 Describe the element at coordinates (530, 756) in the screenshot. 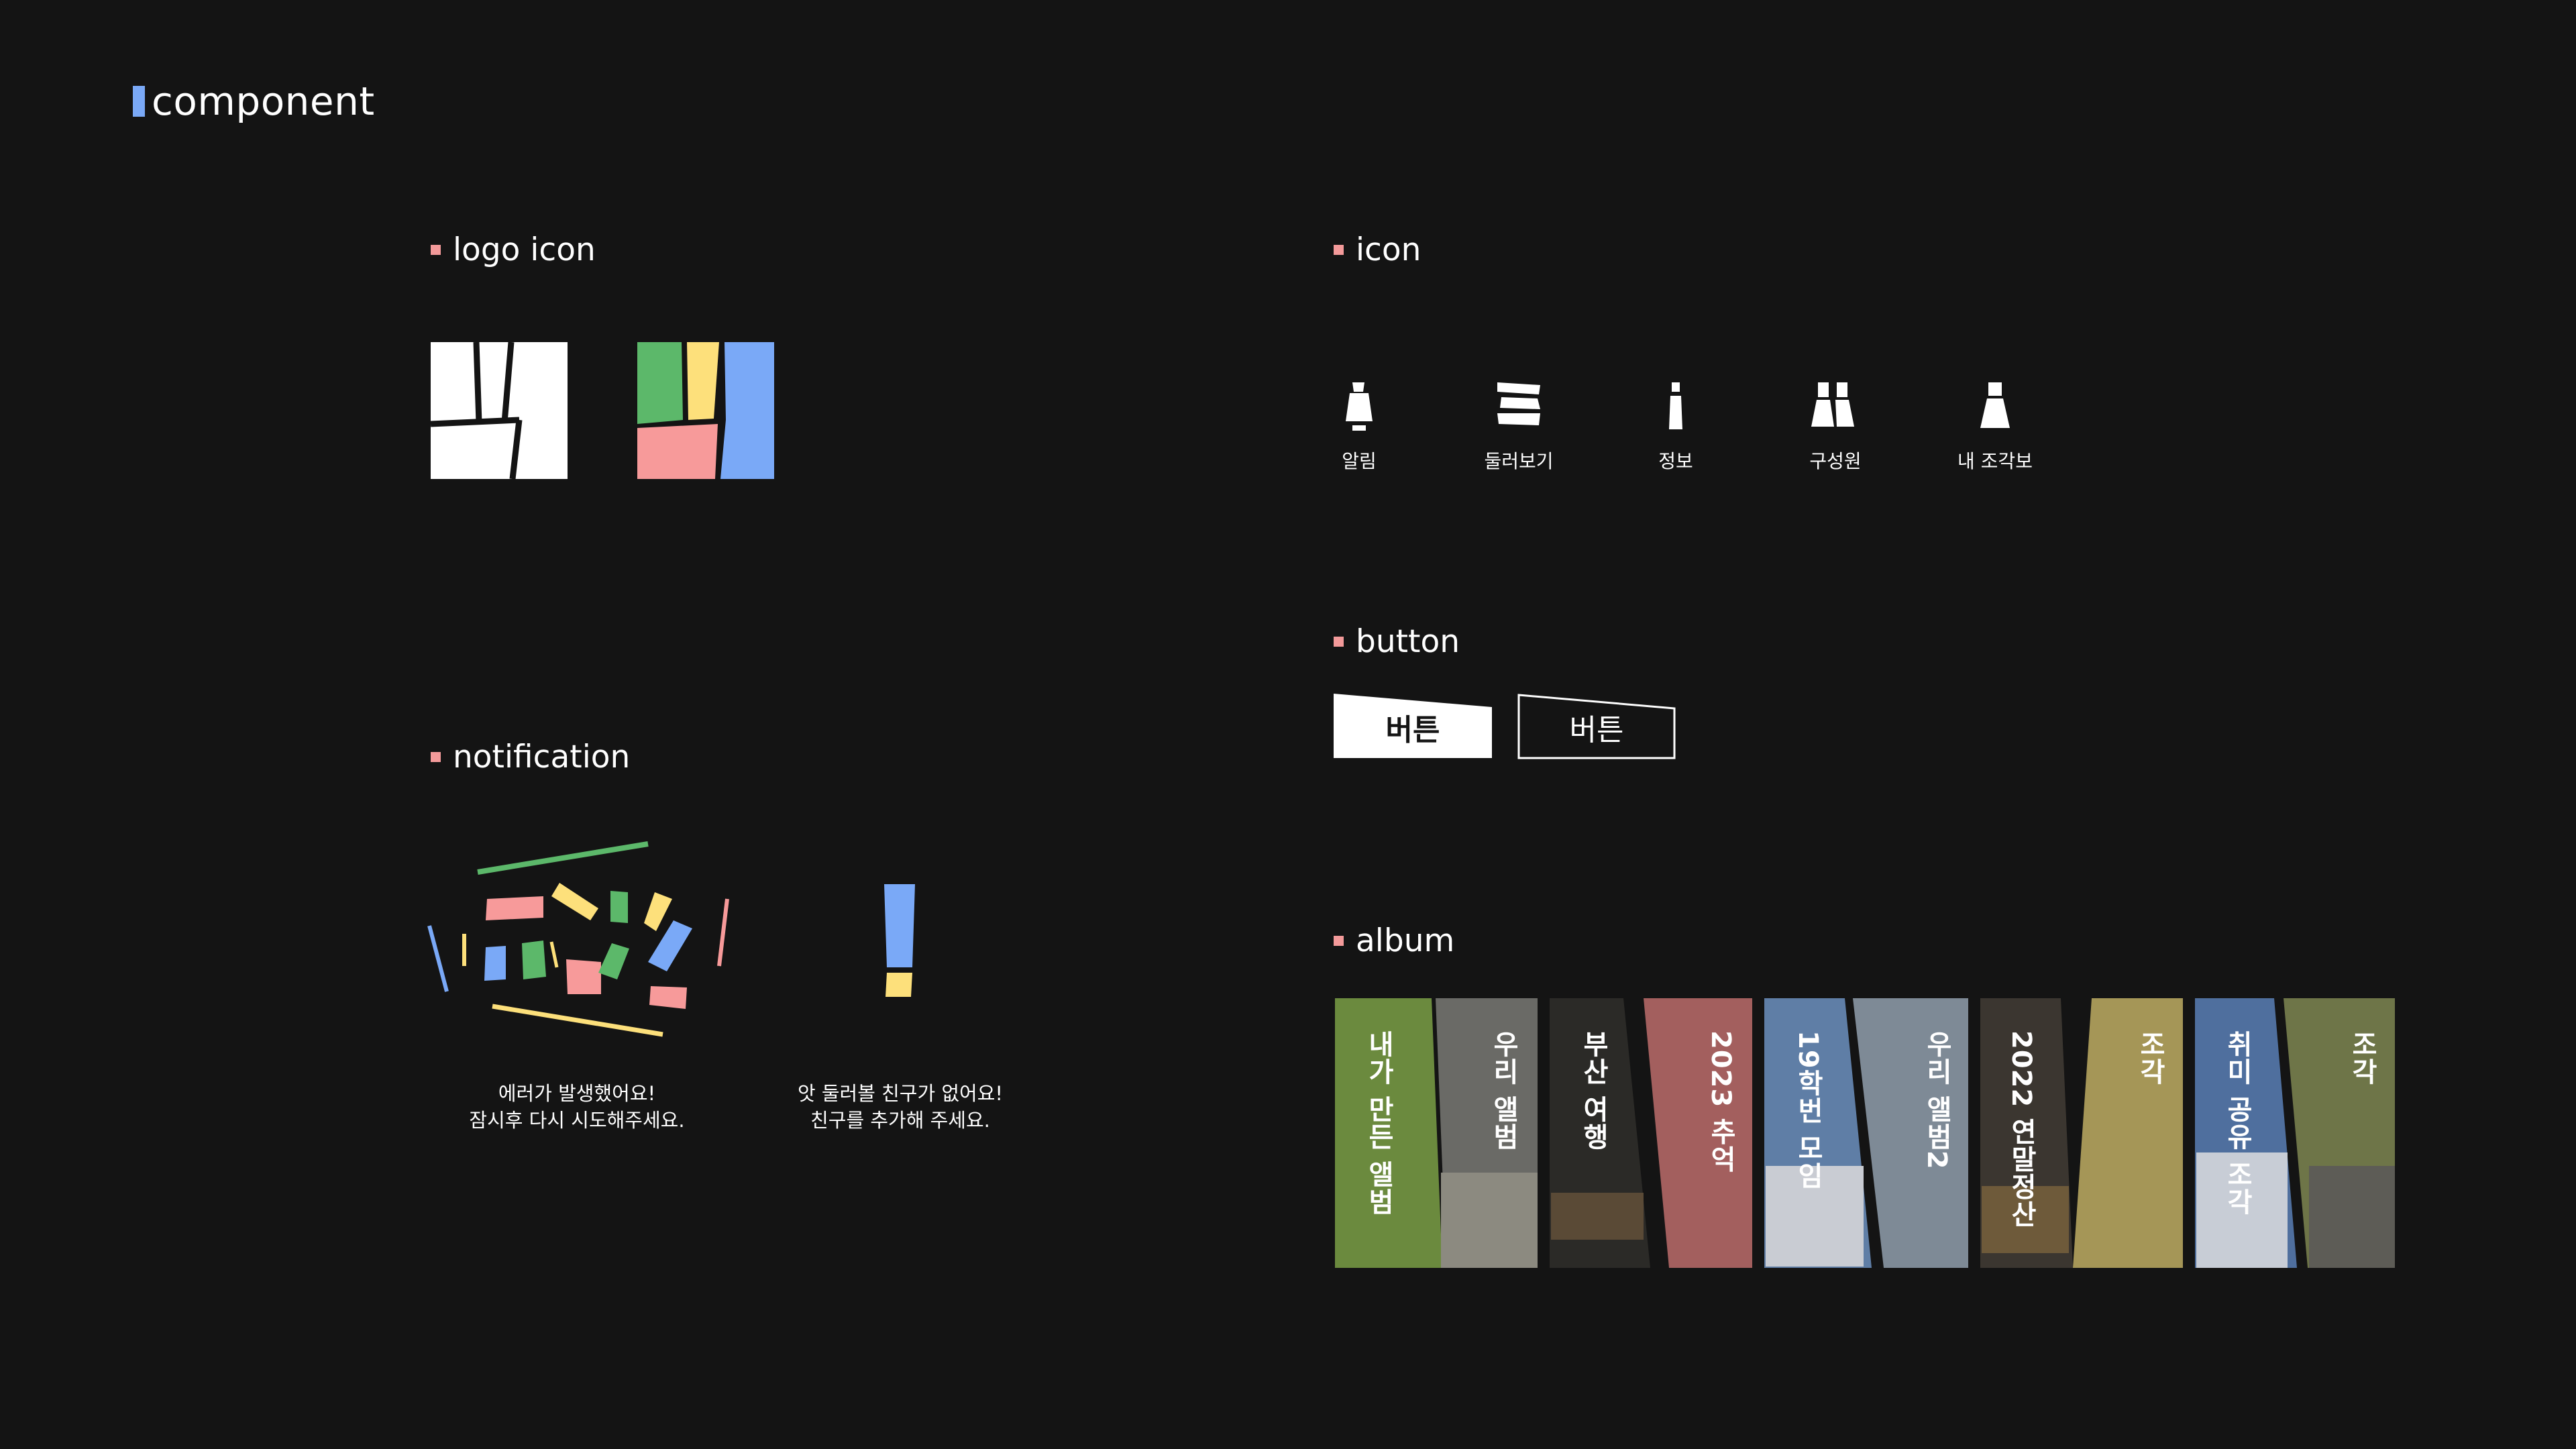

I see `section-title-notification: notification` at that location.